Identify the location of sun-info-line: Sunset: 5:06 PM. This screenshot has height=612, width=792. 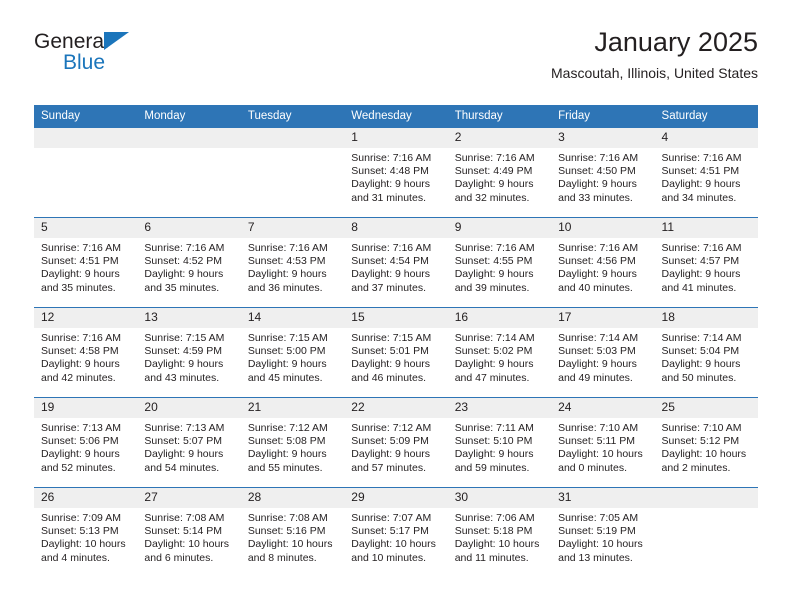
(80, 441).